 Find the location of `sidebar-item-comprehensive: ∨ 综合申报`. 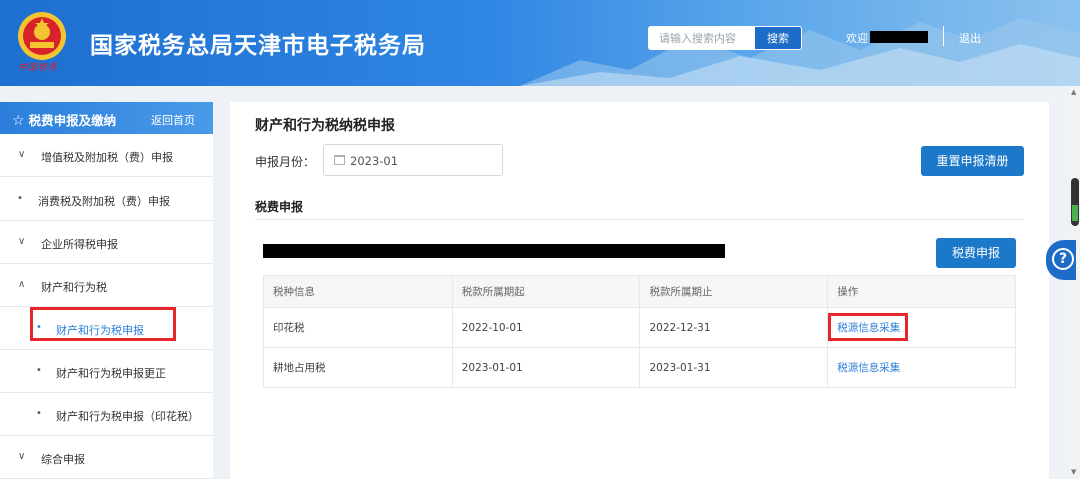

sidebar-item-comprehensive: ∨ 综合申报 is located at coordinates (106, 457).